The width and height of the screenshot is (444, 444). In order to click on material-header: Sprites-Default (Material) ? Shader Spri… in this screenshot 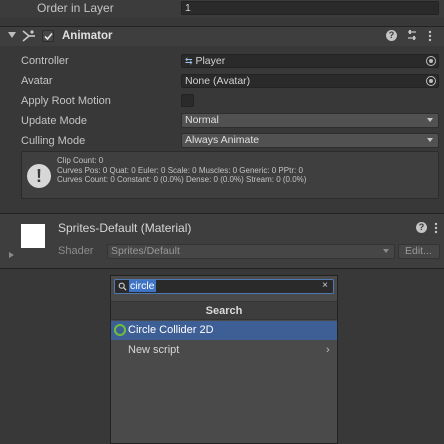, I will do `click(222, 241)`.